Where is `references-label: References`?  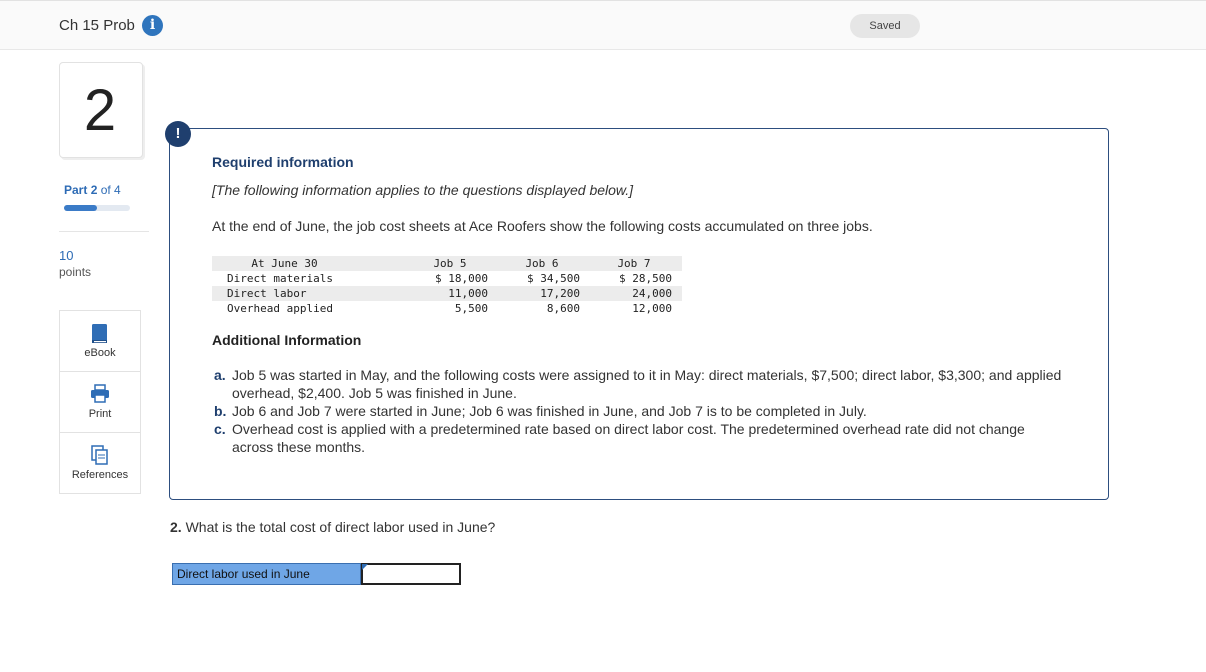
references-label: References is located at coordinates (100, 475).